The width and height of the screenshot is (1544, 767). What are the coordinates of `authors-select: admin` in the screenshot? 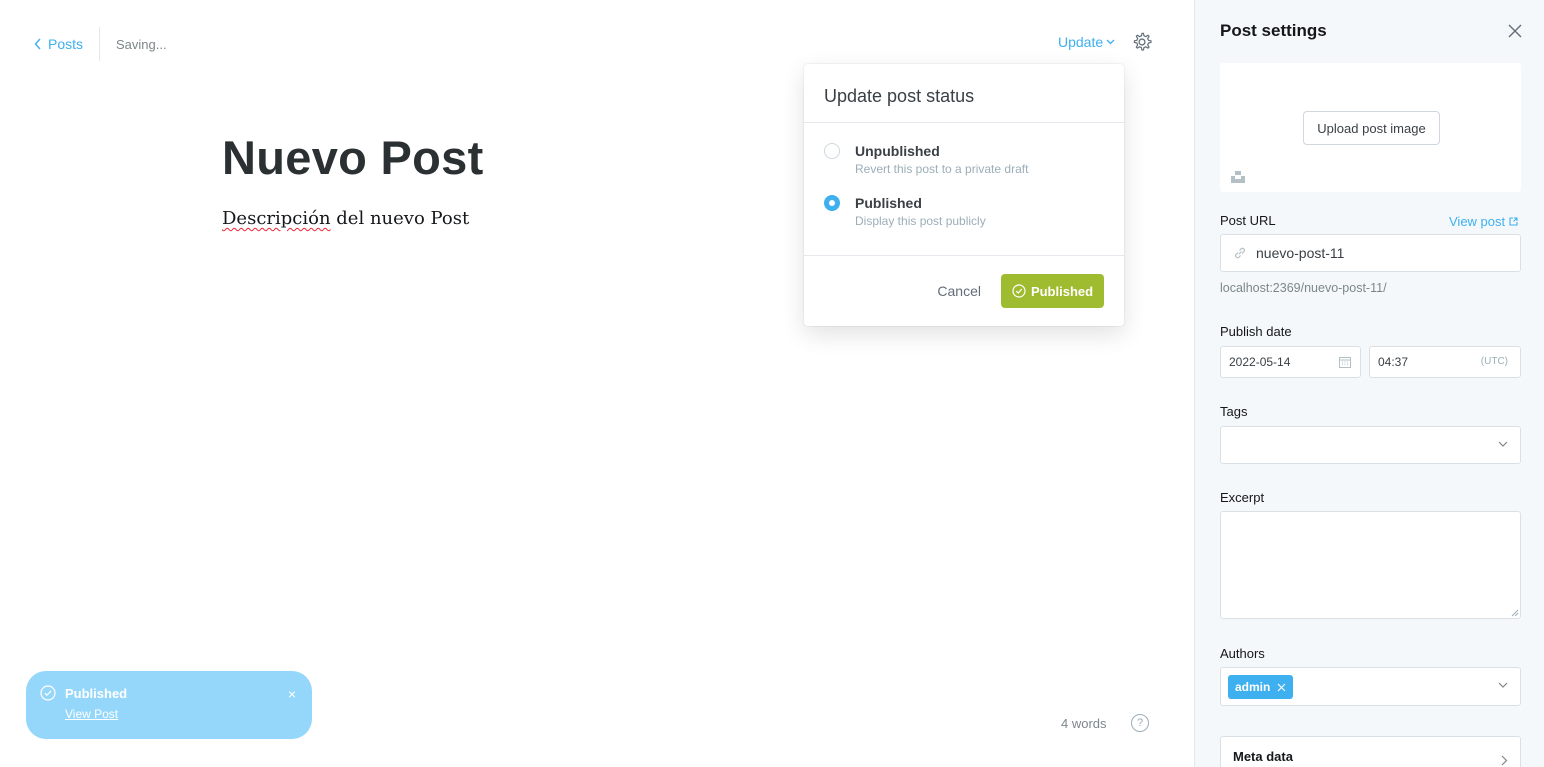 It's located at (1370, 686).